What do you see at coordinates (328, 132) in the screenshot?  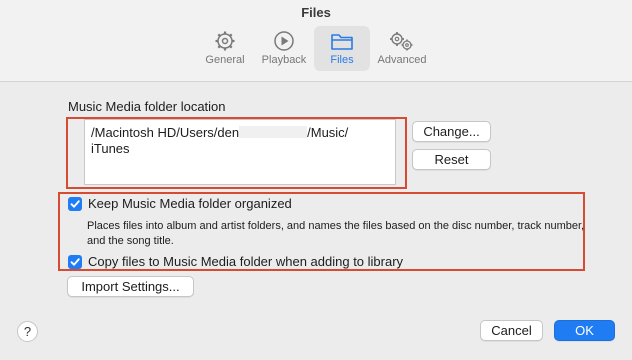 I see `path-text-end: /Music/` at bounding box center [328, 132].